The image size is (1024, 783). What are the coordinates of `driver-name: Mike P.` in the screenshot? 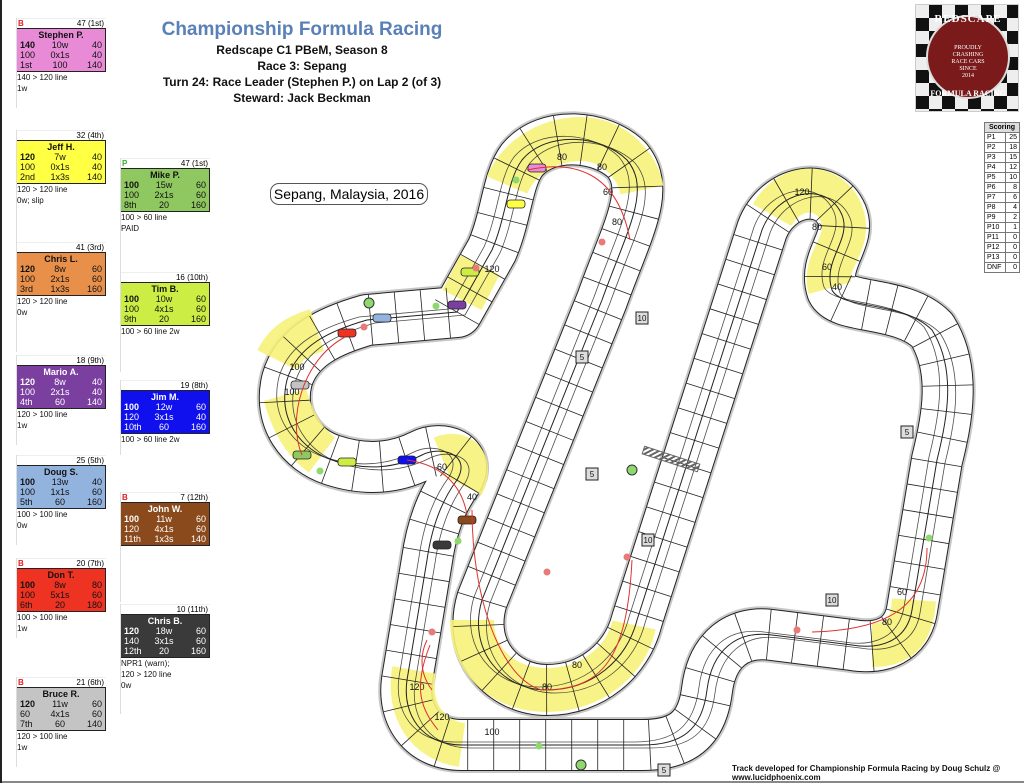 It's located at (165, 175).